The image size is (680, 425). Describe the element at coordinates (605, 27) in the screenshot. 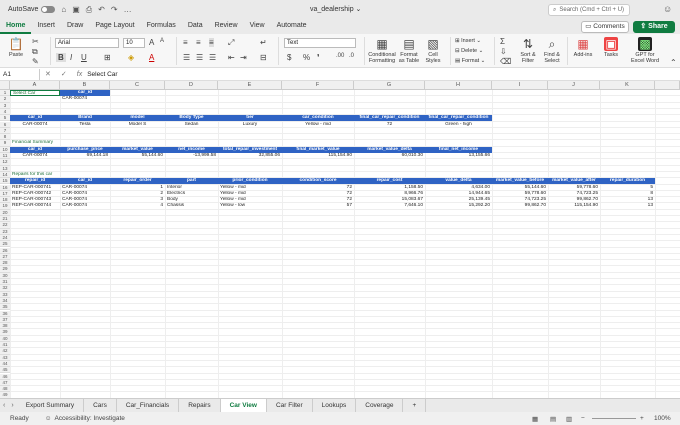

I see `comments-button: ▭ Comments` at that location.